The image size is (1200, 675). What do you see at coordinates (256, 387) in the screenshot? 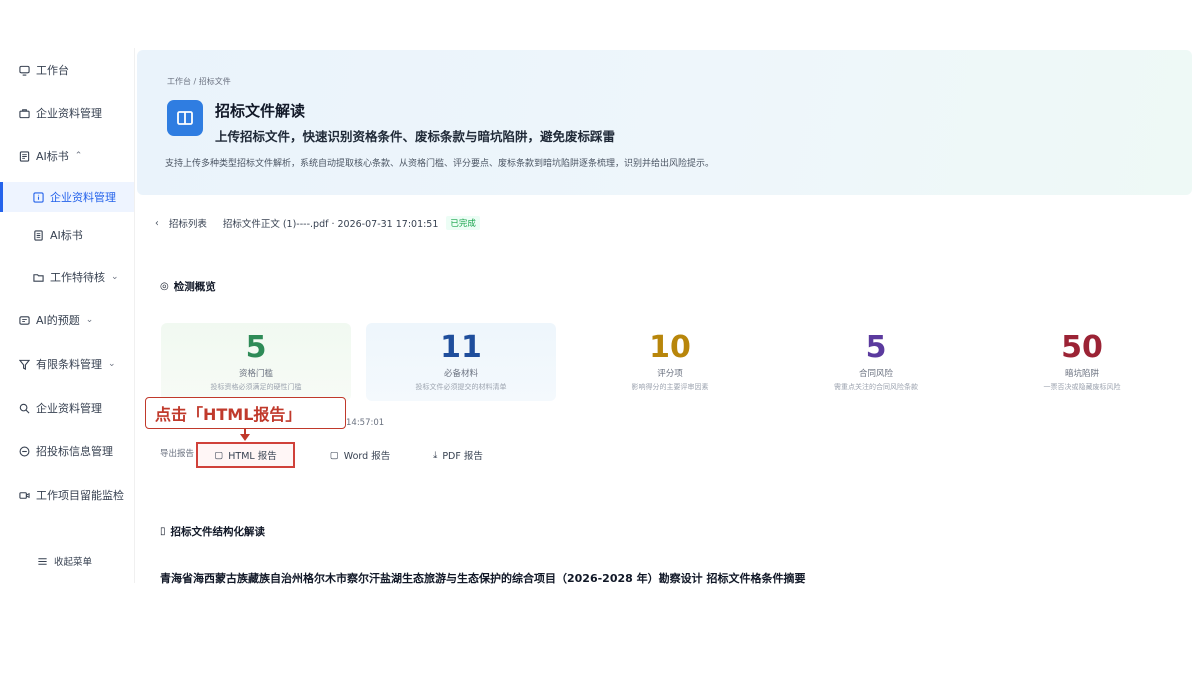
I see `stat-desc: 投标资格必须满足的硬性门槛` at bounding box center [256, 387].